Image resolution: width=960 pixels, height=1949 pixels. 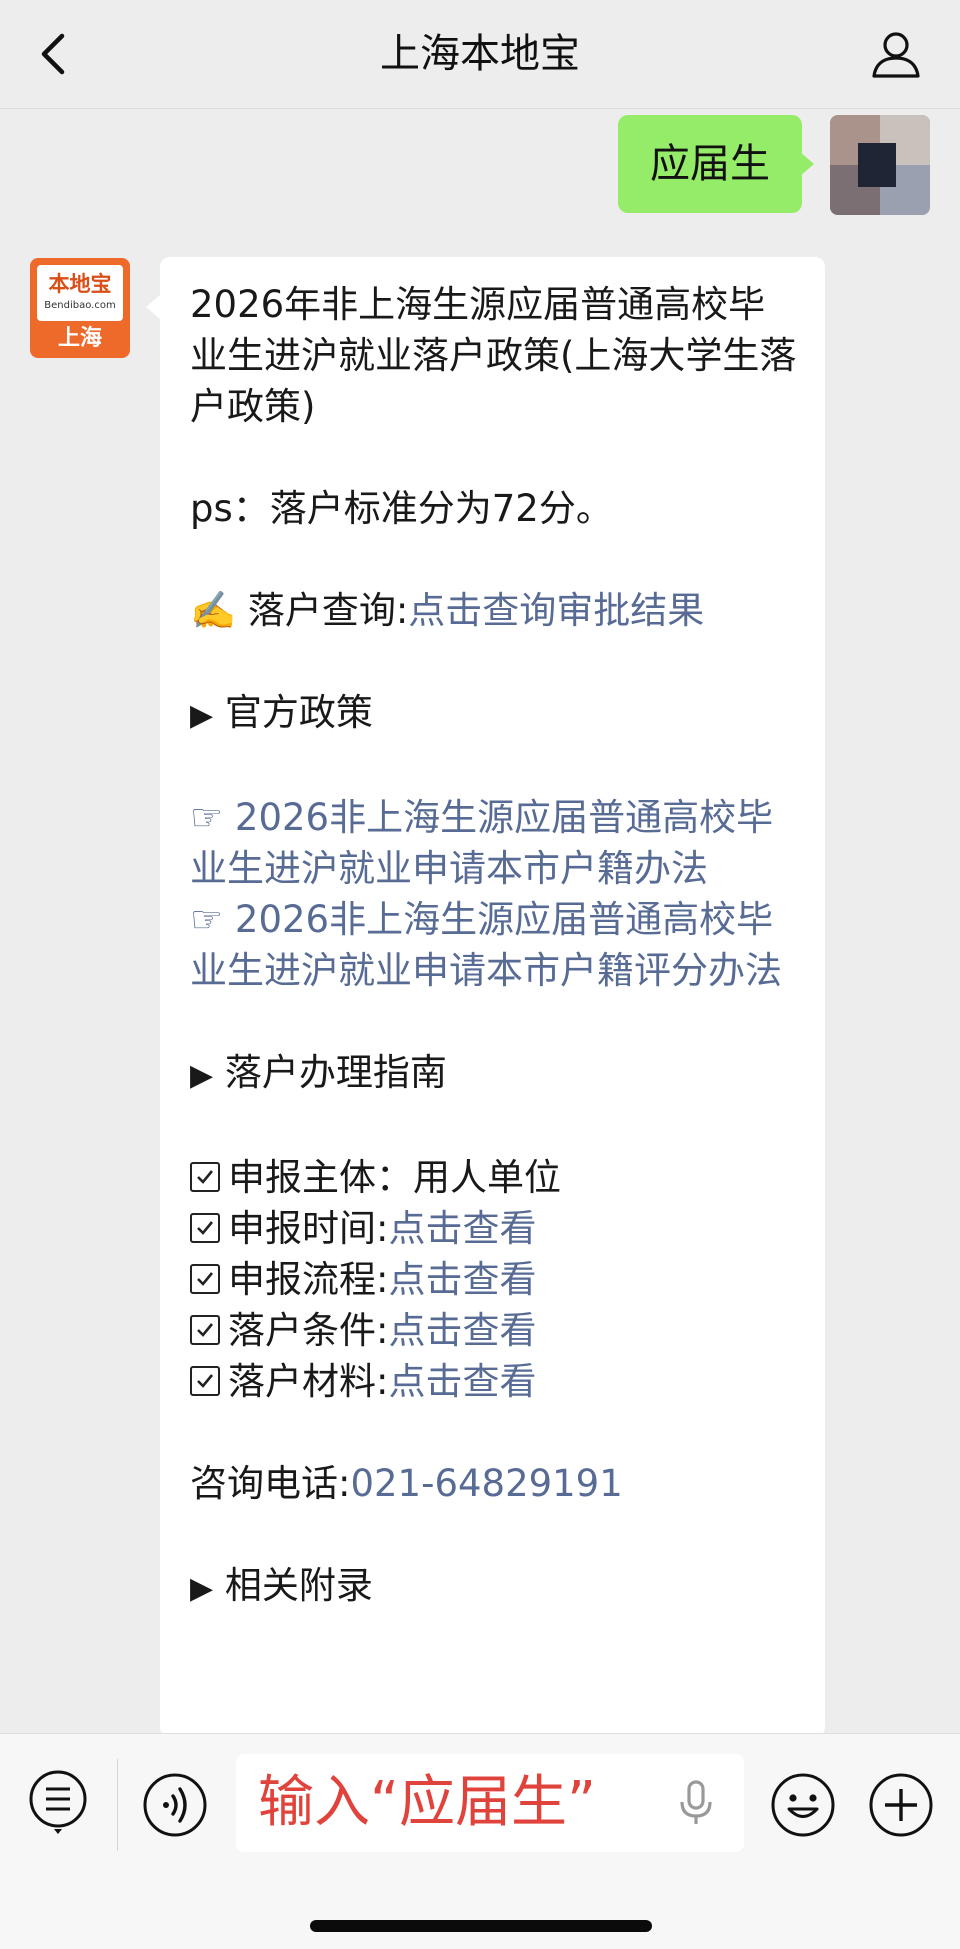 What do you see at coordinates (270, 1483) in the screenshot?
I see `phone-label: 咨询电话:` at bounding box center [270, 1483].